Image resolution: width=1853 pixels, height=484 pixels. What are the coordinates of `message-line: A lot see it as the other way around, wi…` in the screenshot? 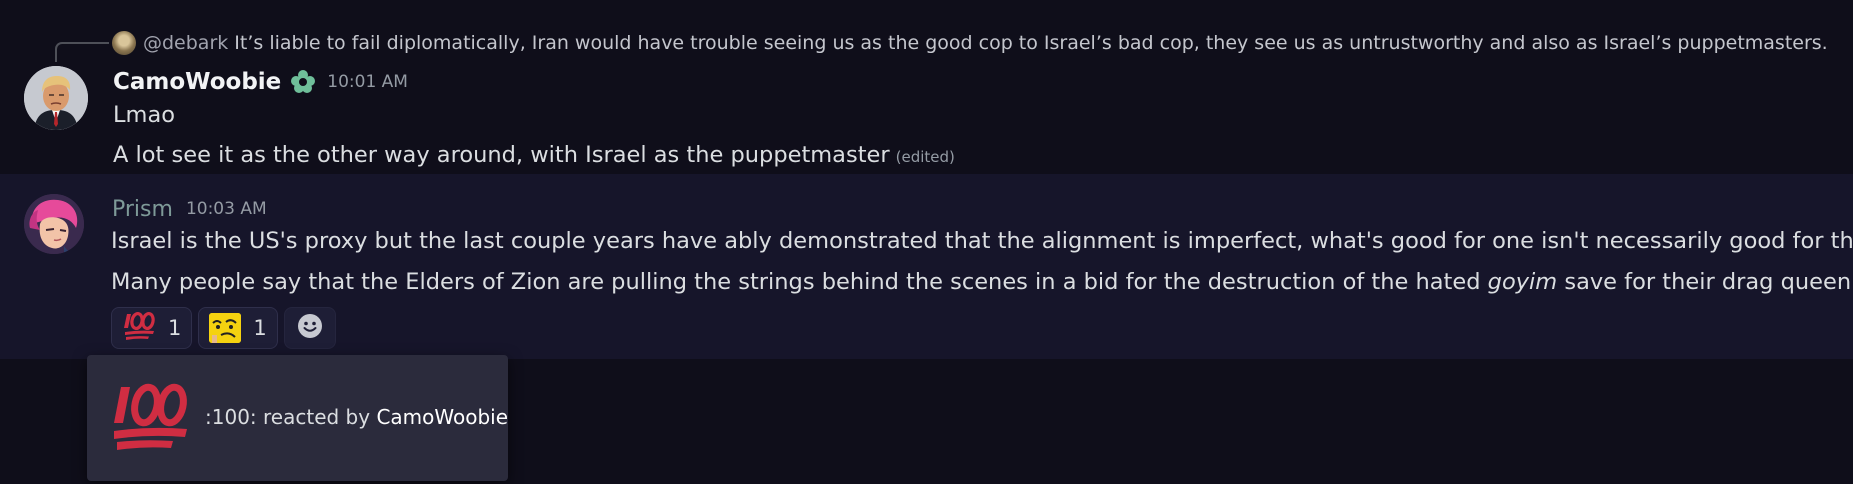 It's located at (534, 155).